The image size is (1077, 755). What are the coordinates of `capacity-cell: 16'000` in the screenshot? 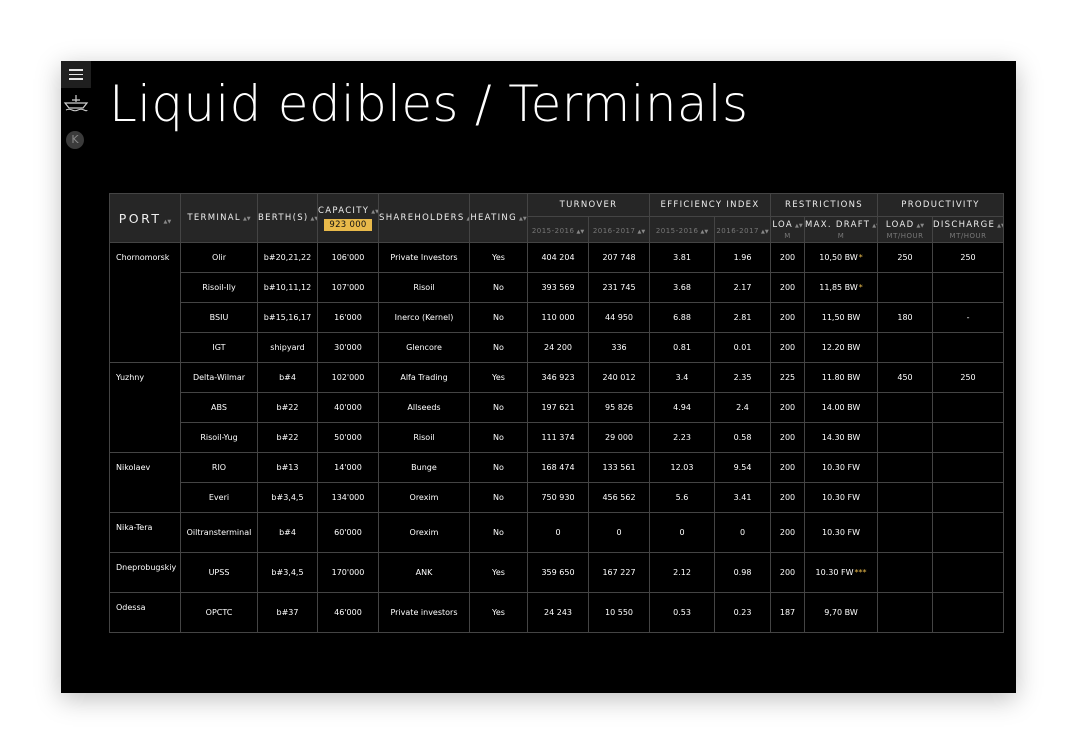 It's located at (348, 317).